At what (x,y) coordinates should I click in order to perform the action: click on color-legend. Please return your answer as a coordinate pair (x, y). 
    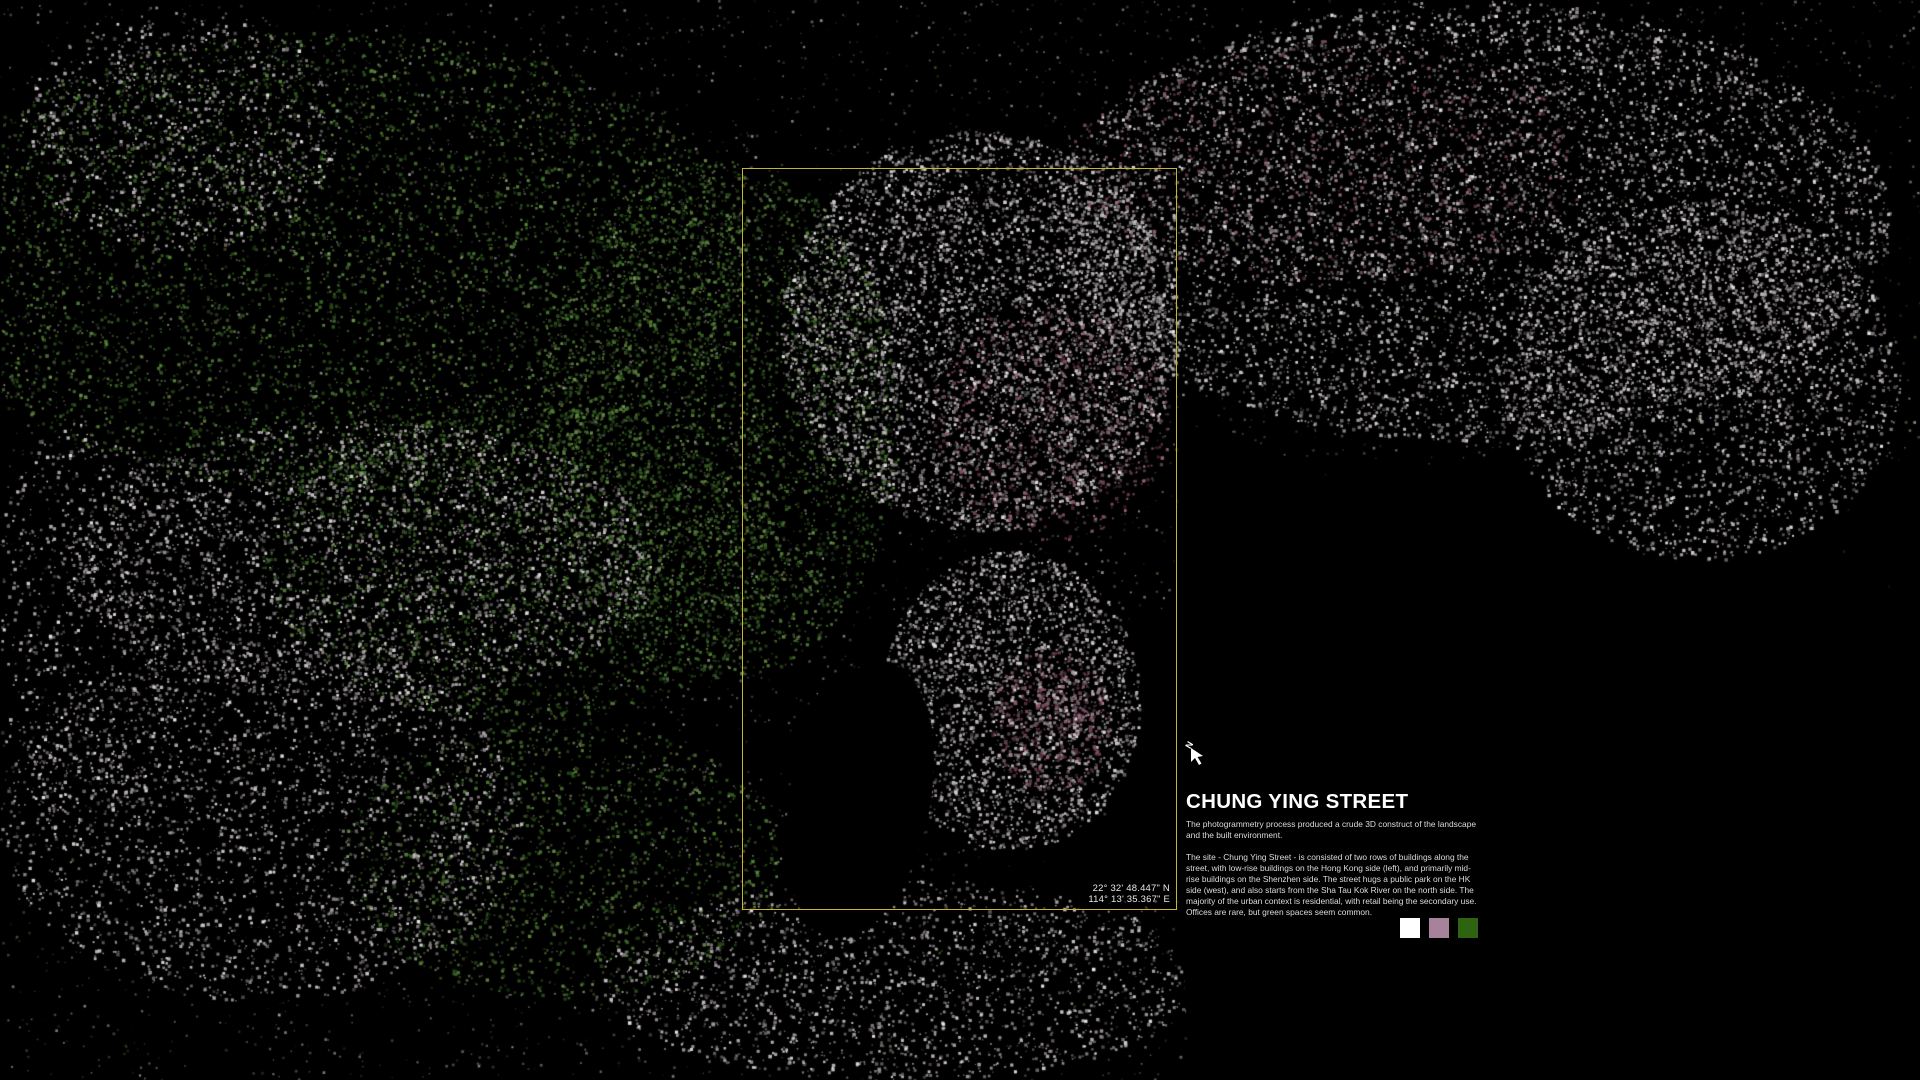
    Looking at the image, I should click on (1439, 928).